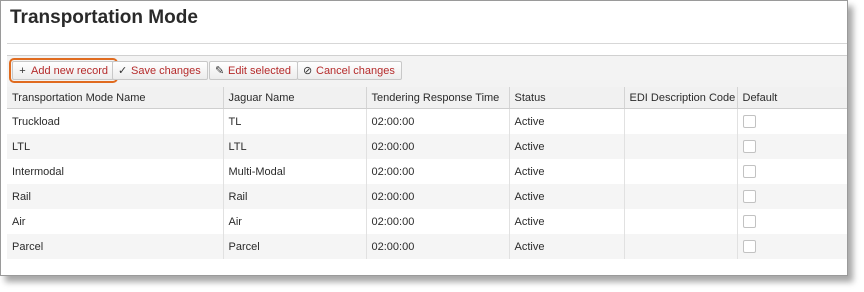  Describe the element at coordinates (295, 98) in the screenshot. I see `column-header-jaguar-name: Jaguar Name` at that location.